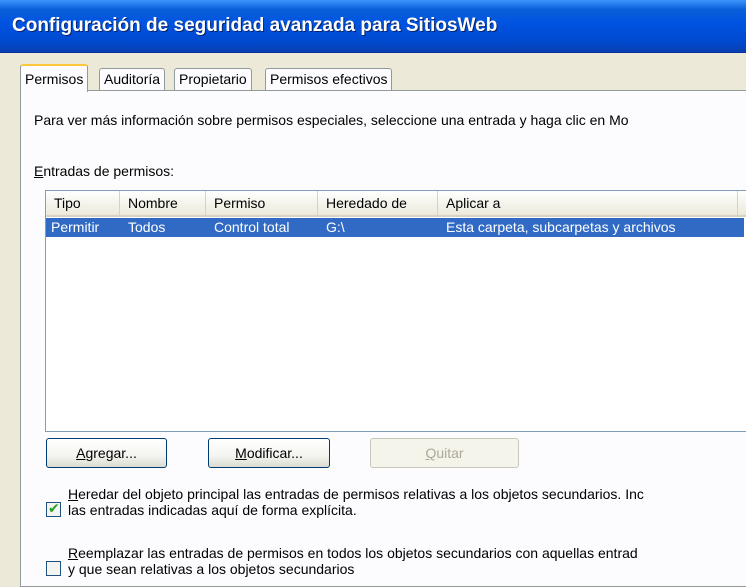 Image resolution: width=746 pixels, height=587 pixels. What do you see at coordinates (252, 227) in the screenshot?
I see `cell-permiso: Control total` at bounding box center [252, 227].